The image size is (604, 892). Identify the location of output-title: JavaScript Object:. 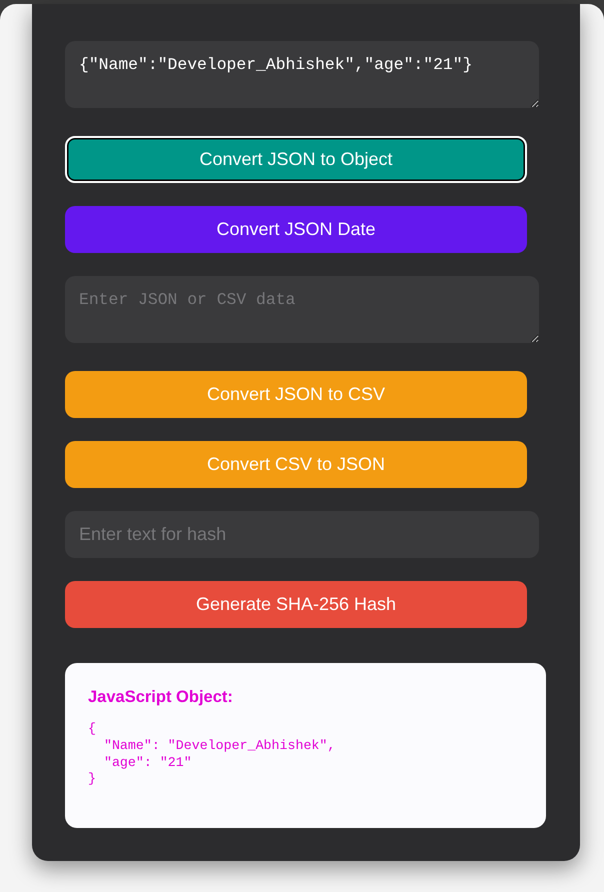
(161, 697).